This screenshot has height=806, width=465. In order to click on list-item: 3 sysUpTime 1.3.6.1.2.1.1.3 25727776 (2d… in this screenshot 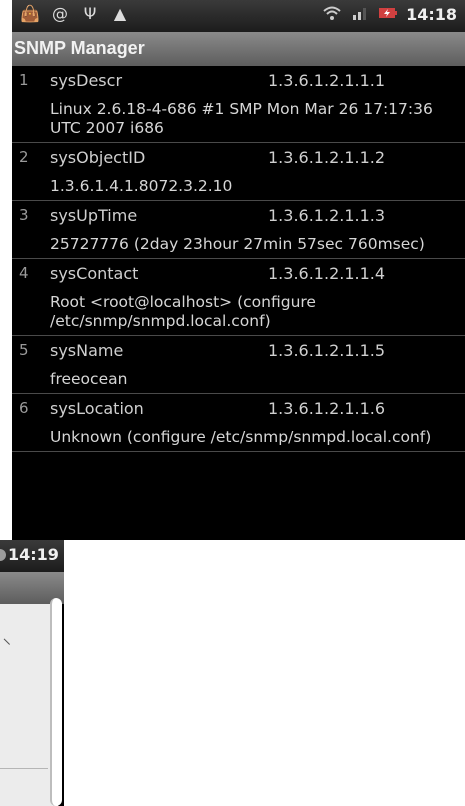, I will do `click(238, 230)`.